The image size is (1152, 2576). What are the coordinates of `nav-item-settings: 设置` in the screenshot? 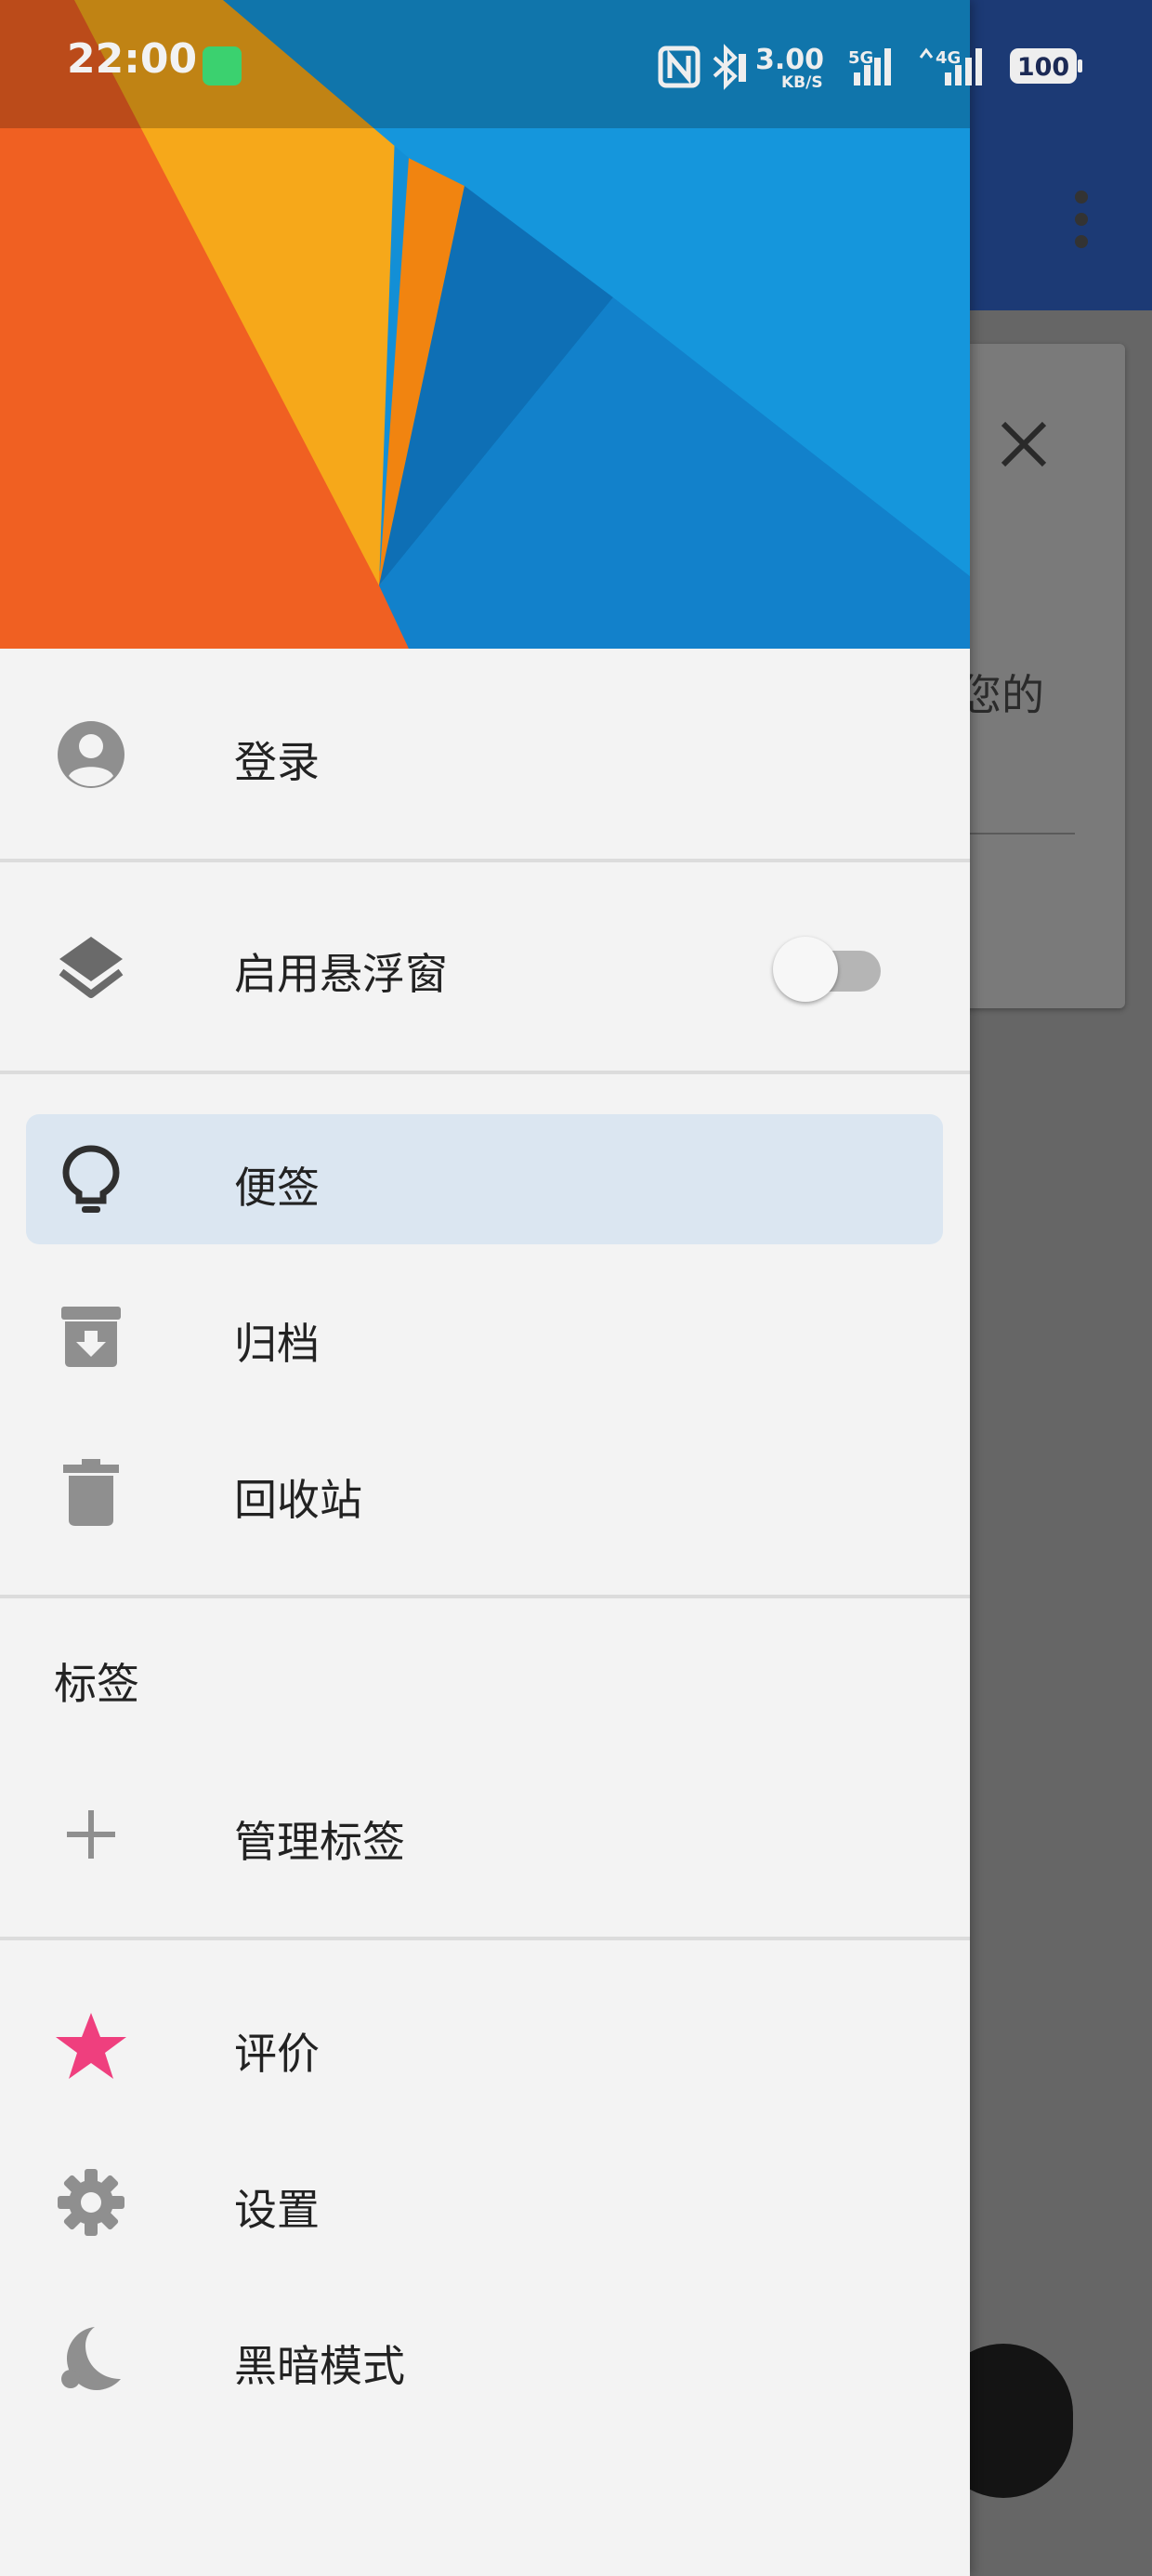 It's located at (485, 2202).